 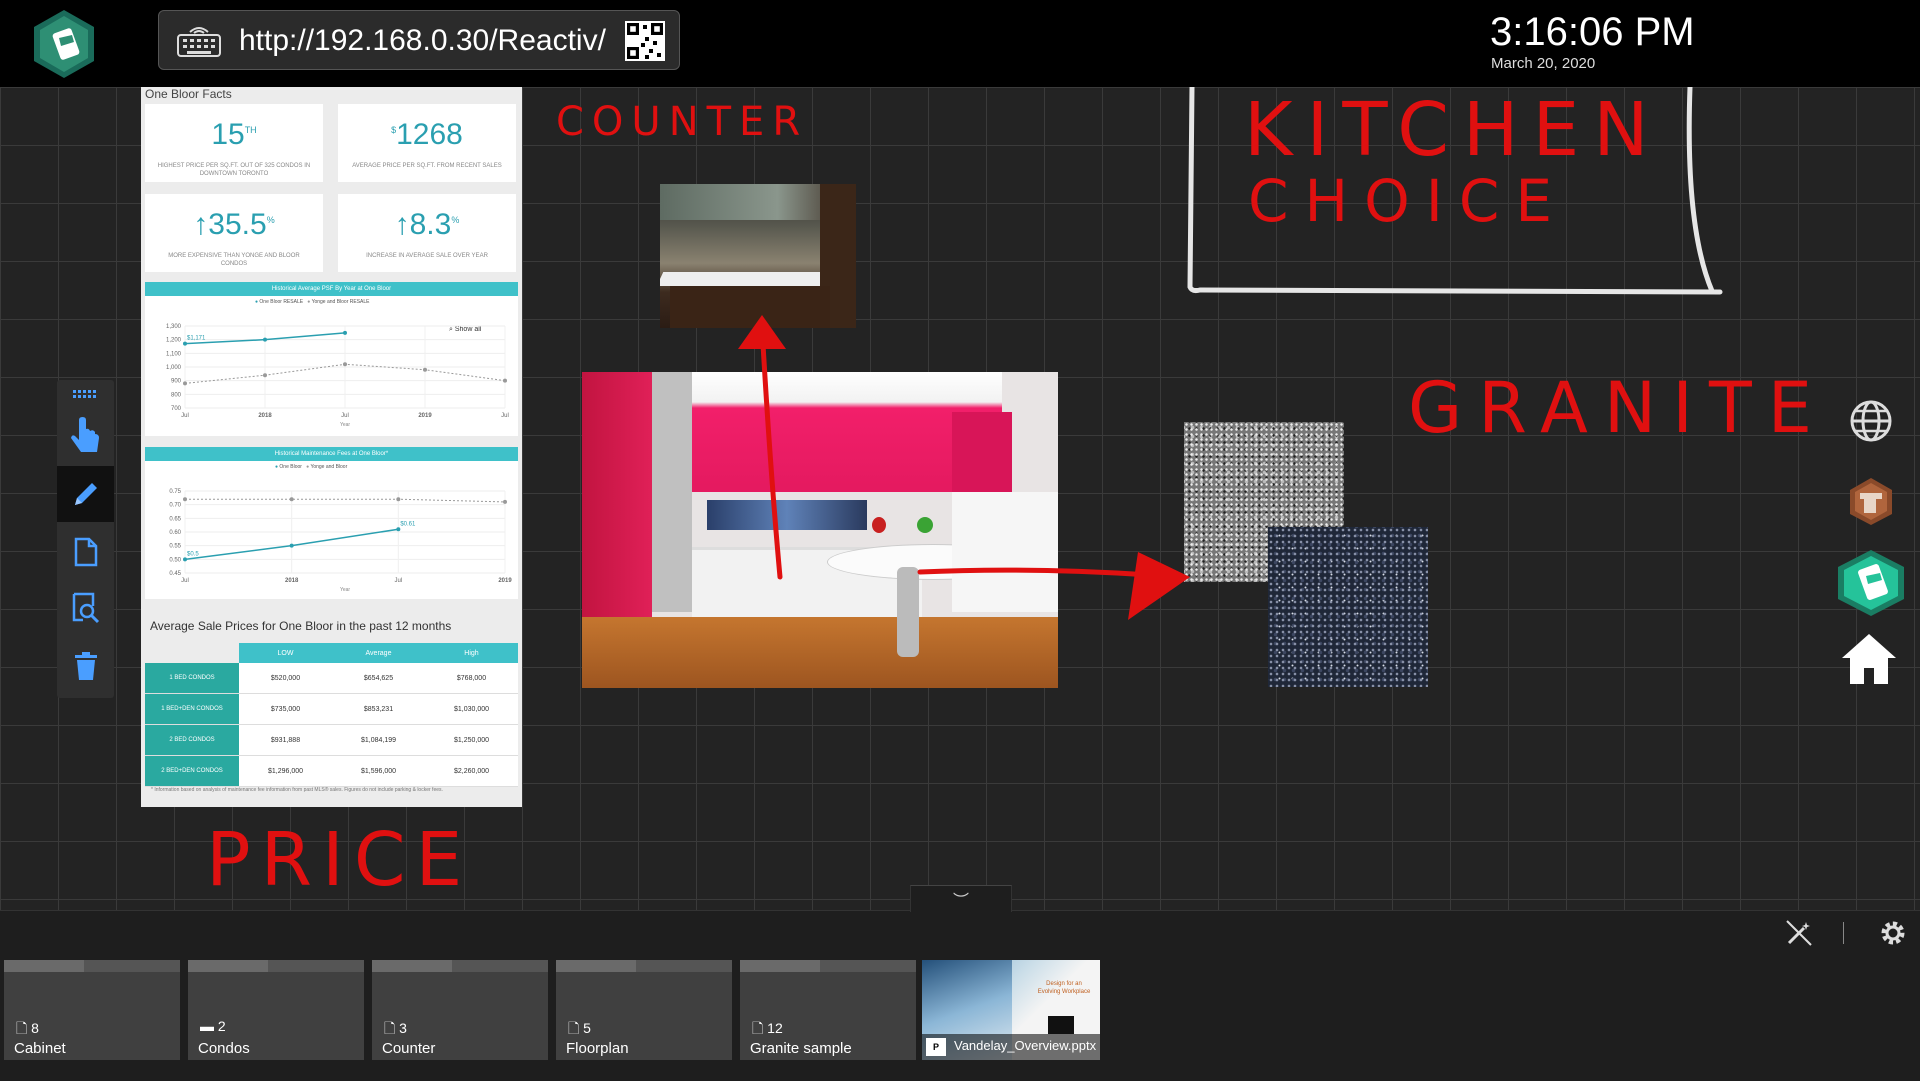 What do you see at coordinates (1871, 421) in the screenshot?
I see `globe-icon` at bounding box center [1871, 421].